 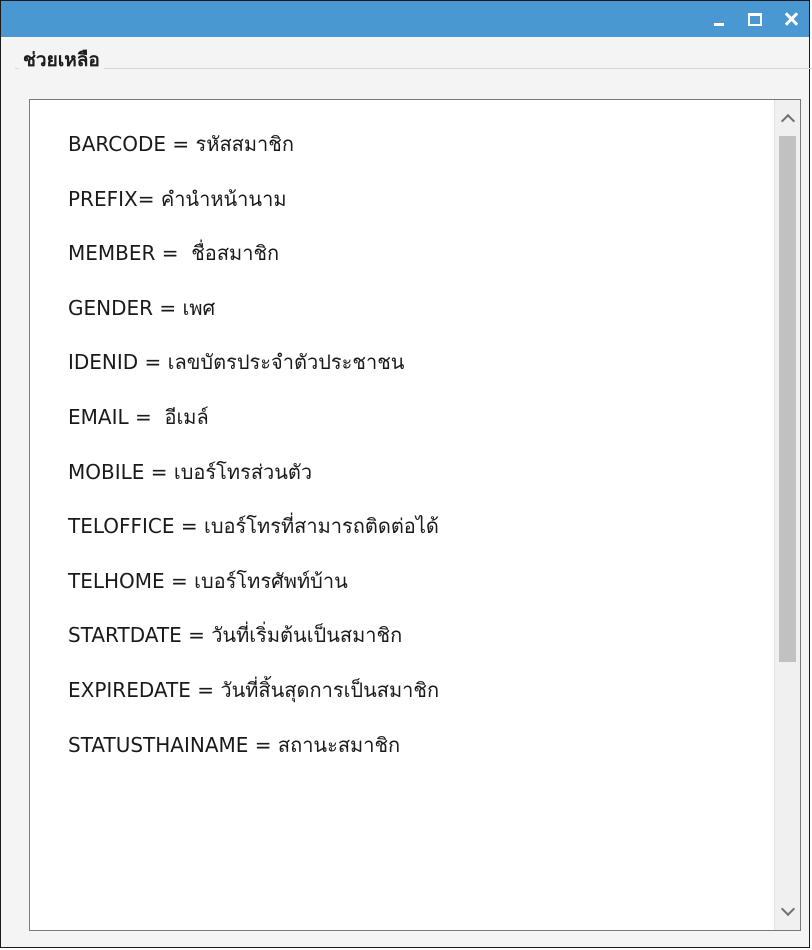 What do you see at coordinates (719, 24) in the screenshot?
I see `minimize-icon` at bounding box center [719, 24].